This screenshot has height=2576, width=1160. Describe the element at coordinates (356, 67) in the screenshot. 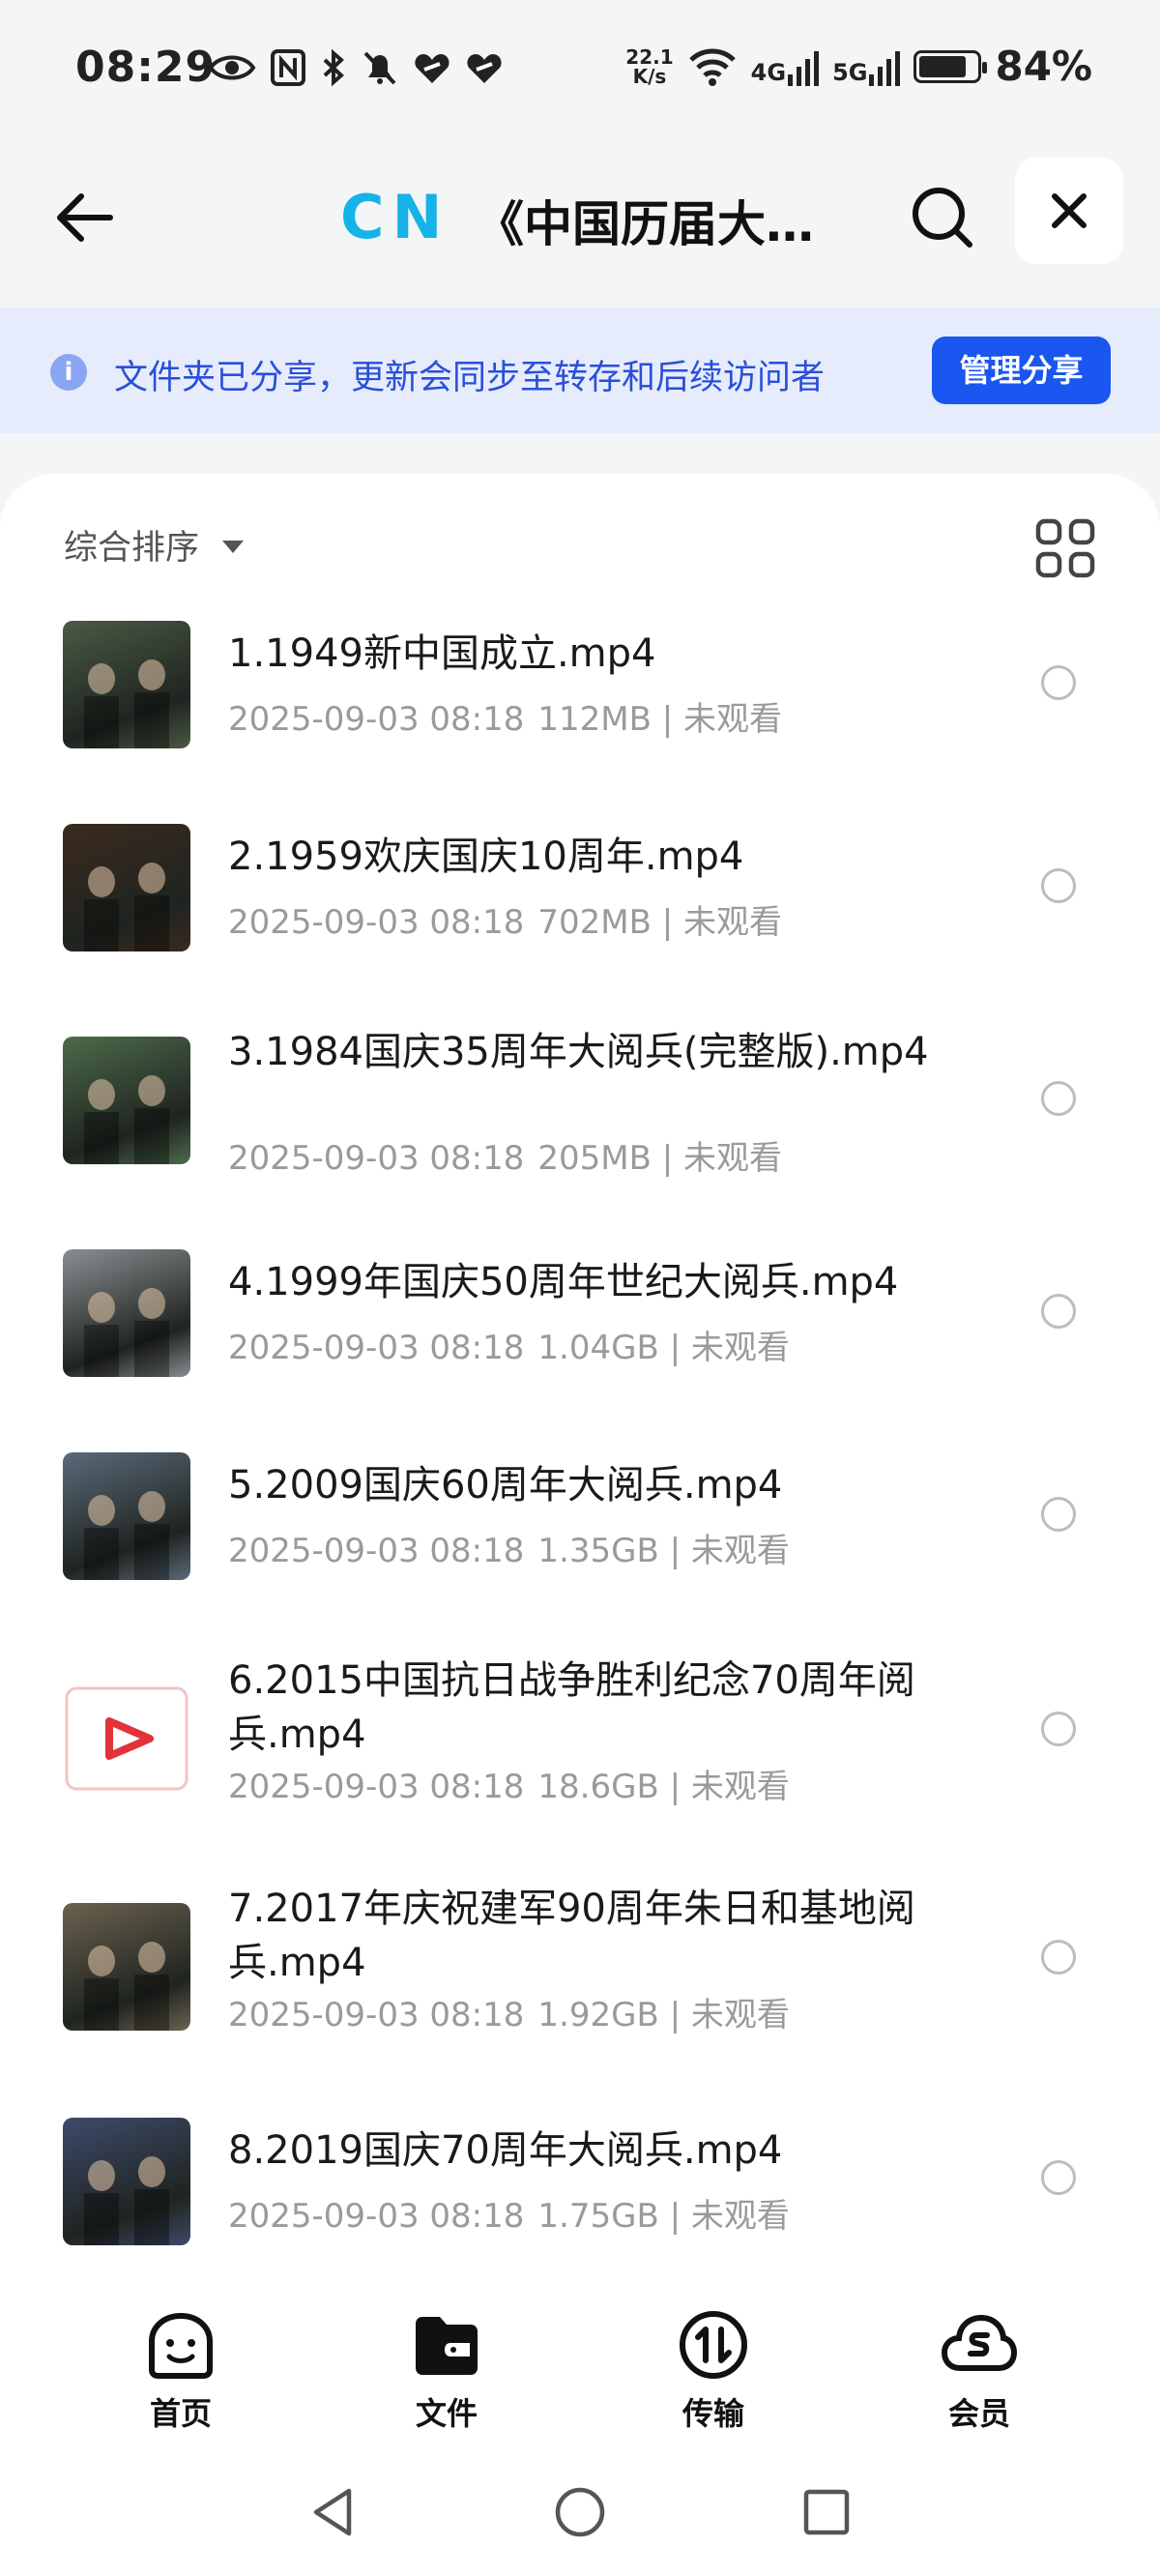

I see `status-icons` at that location.